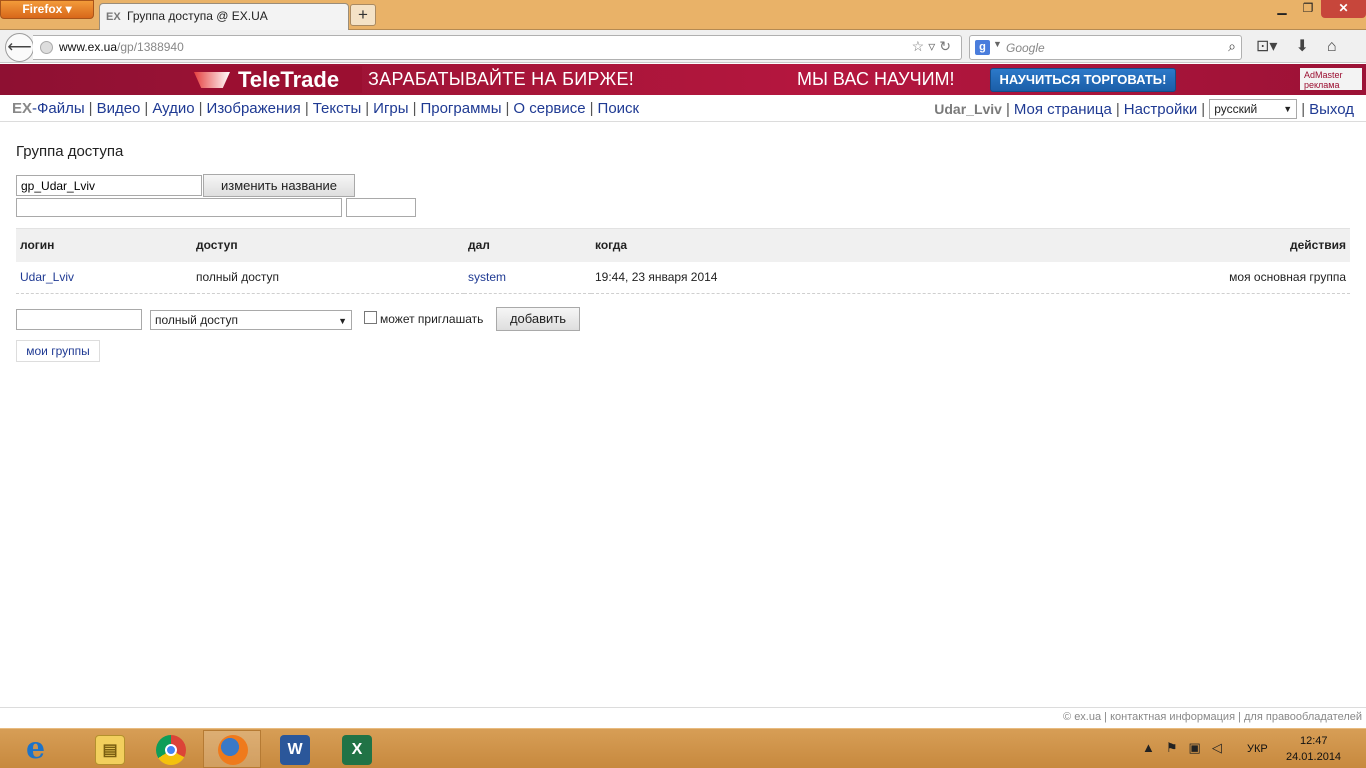 Image resolution: width=1366 pixels, height=768 pixels. What do you see at coordinates (254, 108) in the screenshot?
I see `nav-images: Изображения` at bounding box center [254, 108].